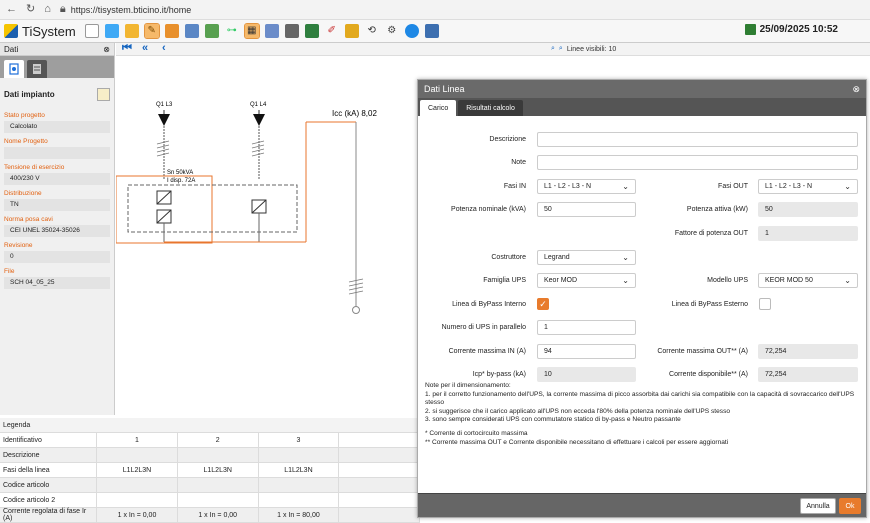 The height and width of the screenshot is (523, 870). What do you see at coordinates (311, 31) in the screenshot?
I see `checklist-icon` at bounding box center [311, 31].